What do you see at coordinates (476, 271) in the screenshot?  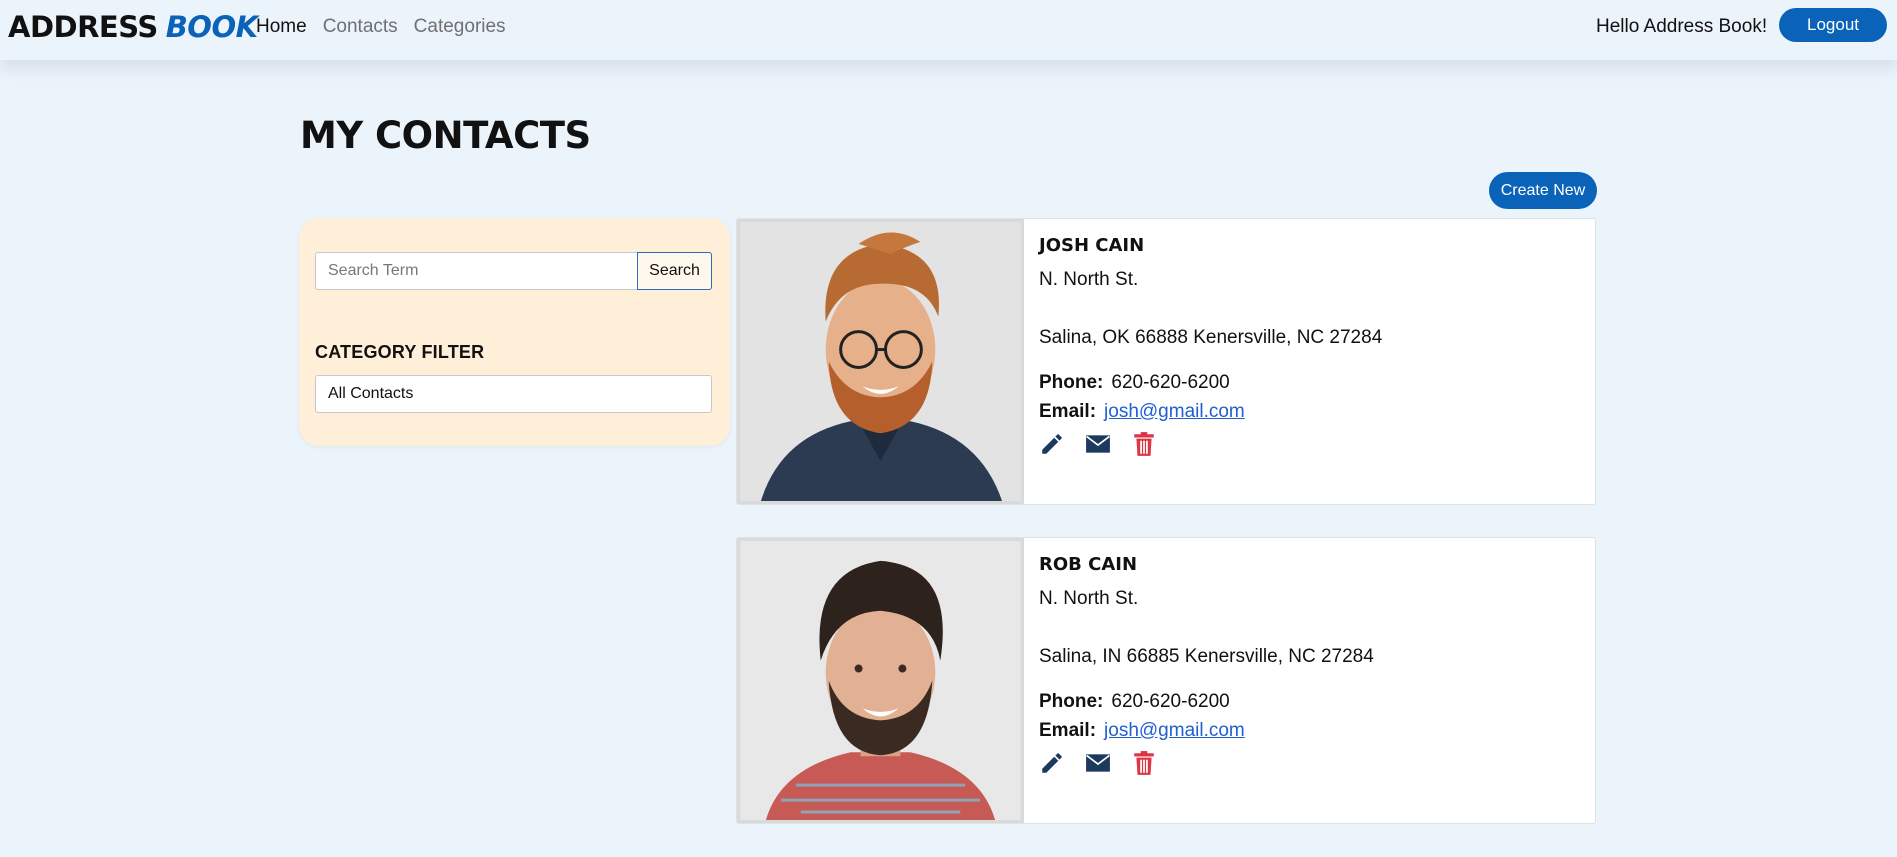 I see `search-input` at bounding box center [476, 271].